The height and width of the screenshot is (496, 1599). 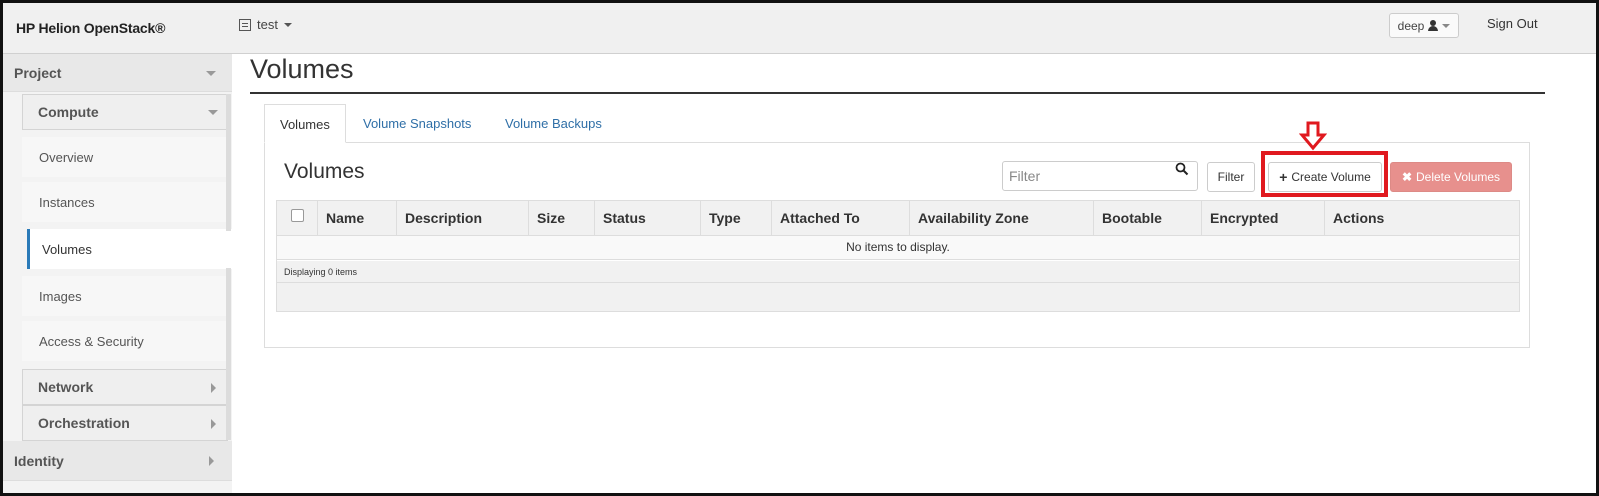 I want to click on top-bar: HP Helion OpenStack® test deep Sign Out, so click(x=799, y=28).